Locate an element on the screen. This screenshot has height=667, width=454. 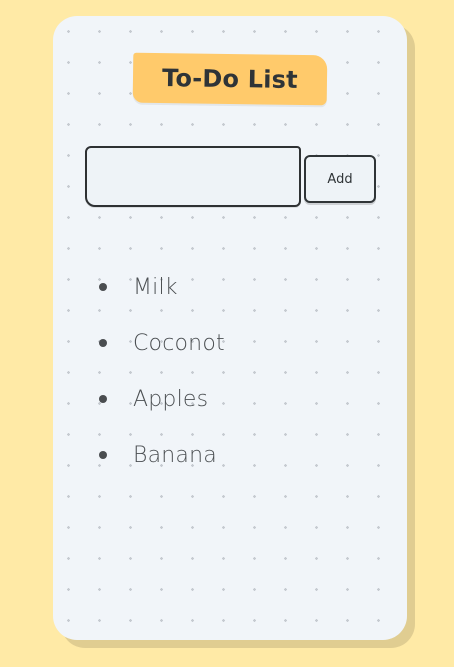
title-banner: To-Do List is located at coordinates (230, 79).